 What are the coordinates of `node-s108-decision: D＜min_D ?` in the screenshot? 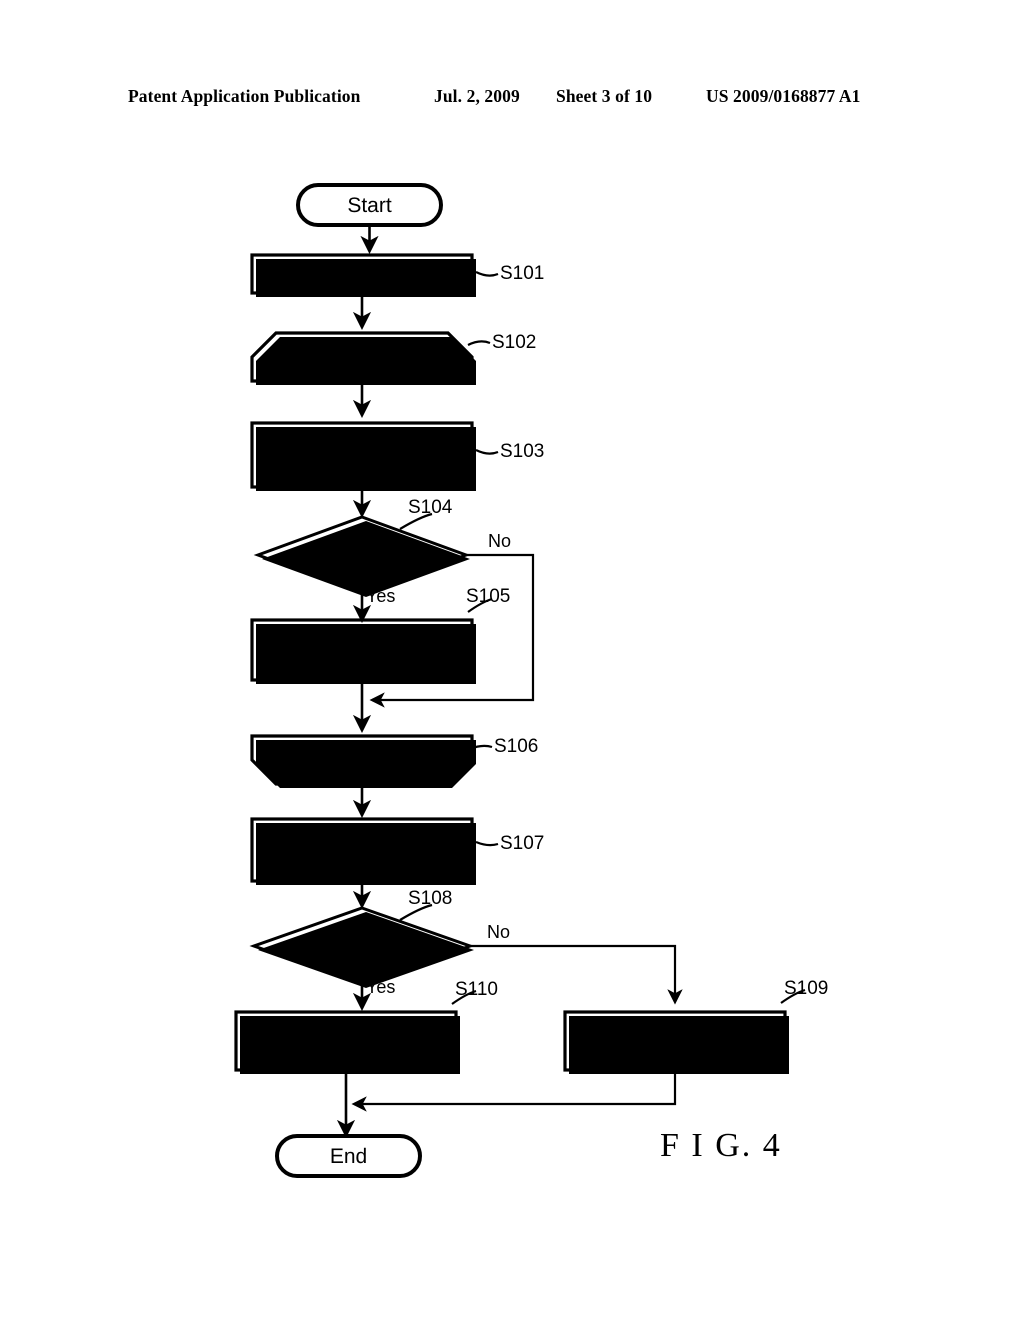 It's located at (362, 947).